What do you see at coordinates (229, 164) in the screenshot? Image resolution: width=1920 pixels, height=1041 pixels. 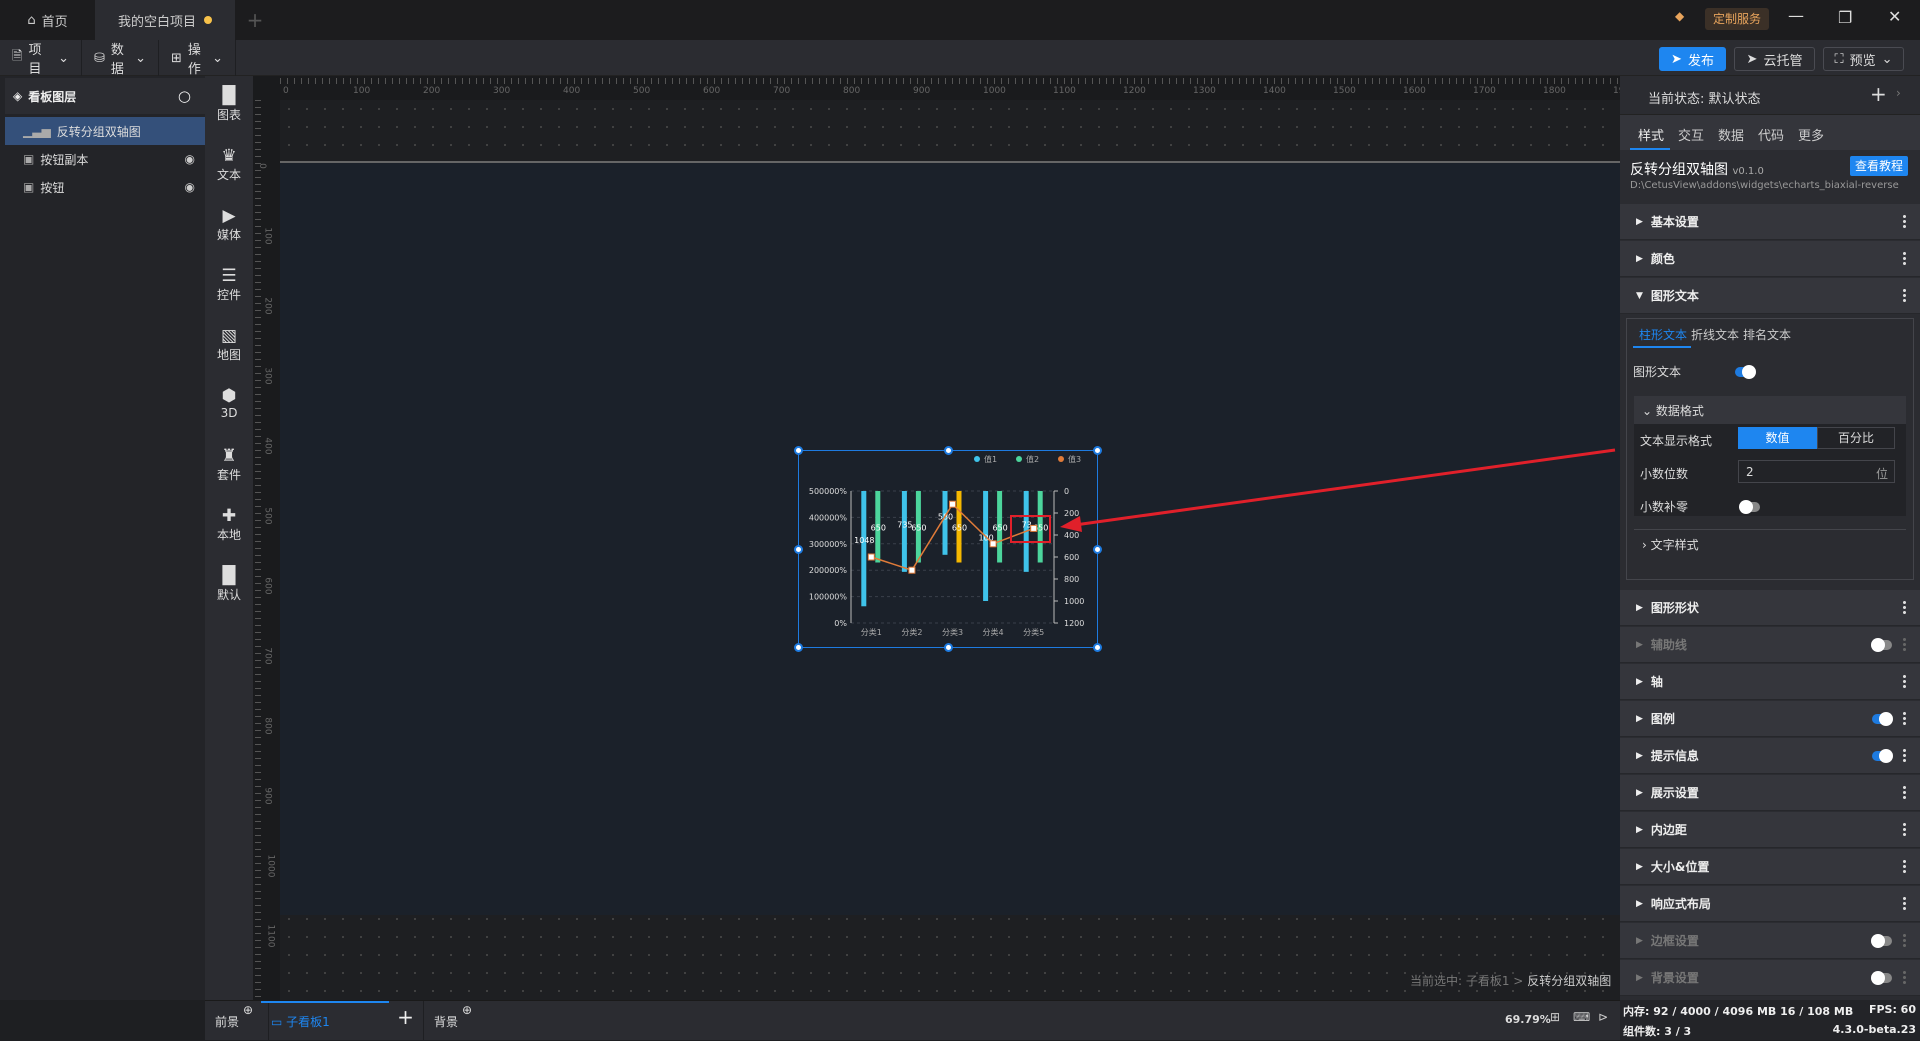 I see `category-text: ♛ 文本` at bounding box center [229, 164].